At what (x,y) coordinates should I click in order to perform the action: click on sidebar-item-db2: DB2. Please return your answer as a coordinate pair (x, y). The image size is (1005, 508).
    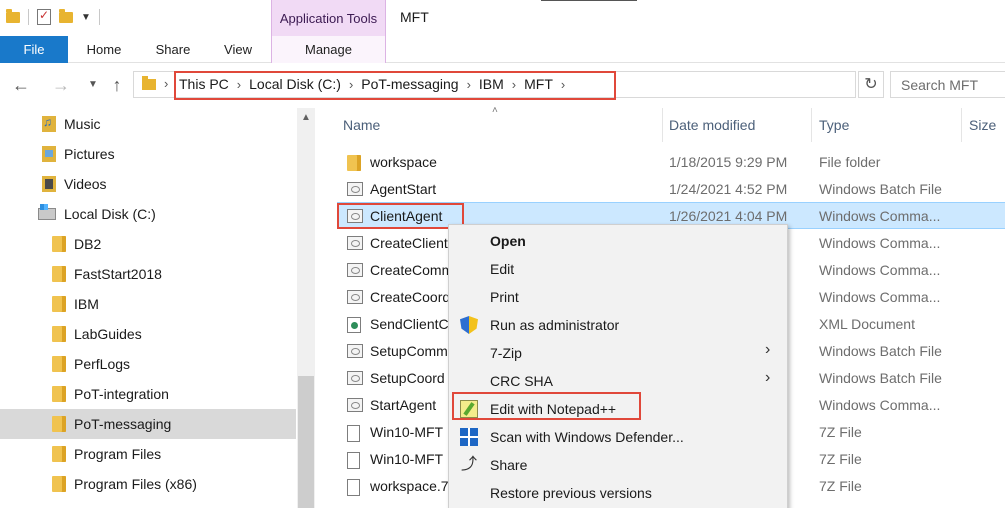
    Looking at the image, I should click on (148, 244).